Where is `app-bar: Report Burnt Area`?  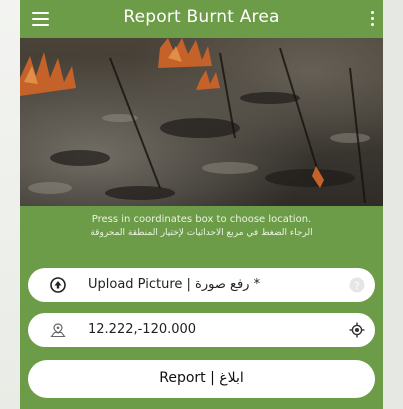 app-bar: Report Burnt Area is located at coordinates (201, 19).